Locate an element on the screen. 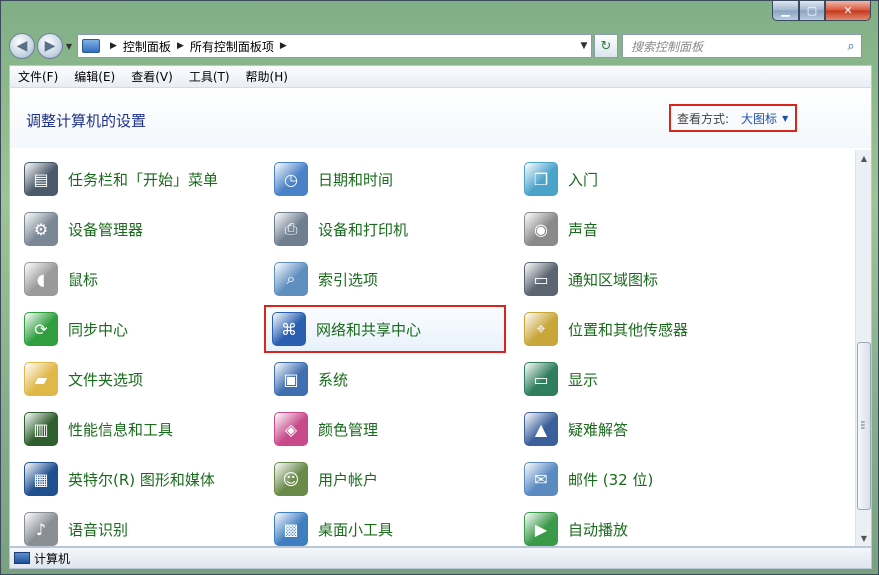 Image resolution: width=879 pixels, height=575 pixels. cp-item-troubleshooting: ▲ 疑难解答 is located at coordinates (640, 429).